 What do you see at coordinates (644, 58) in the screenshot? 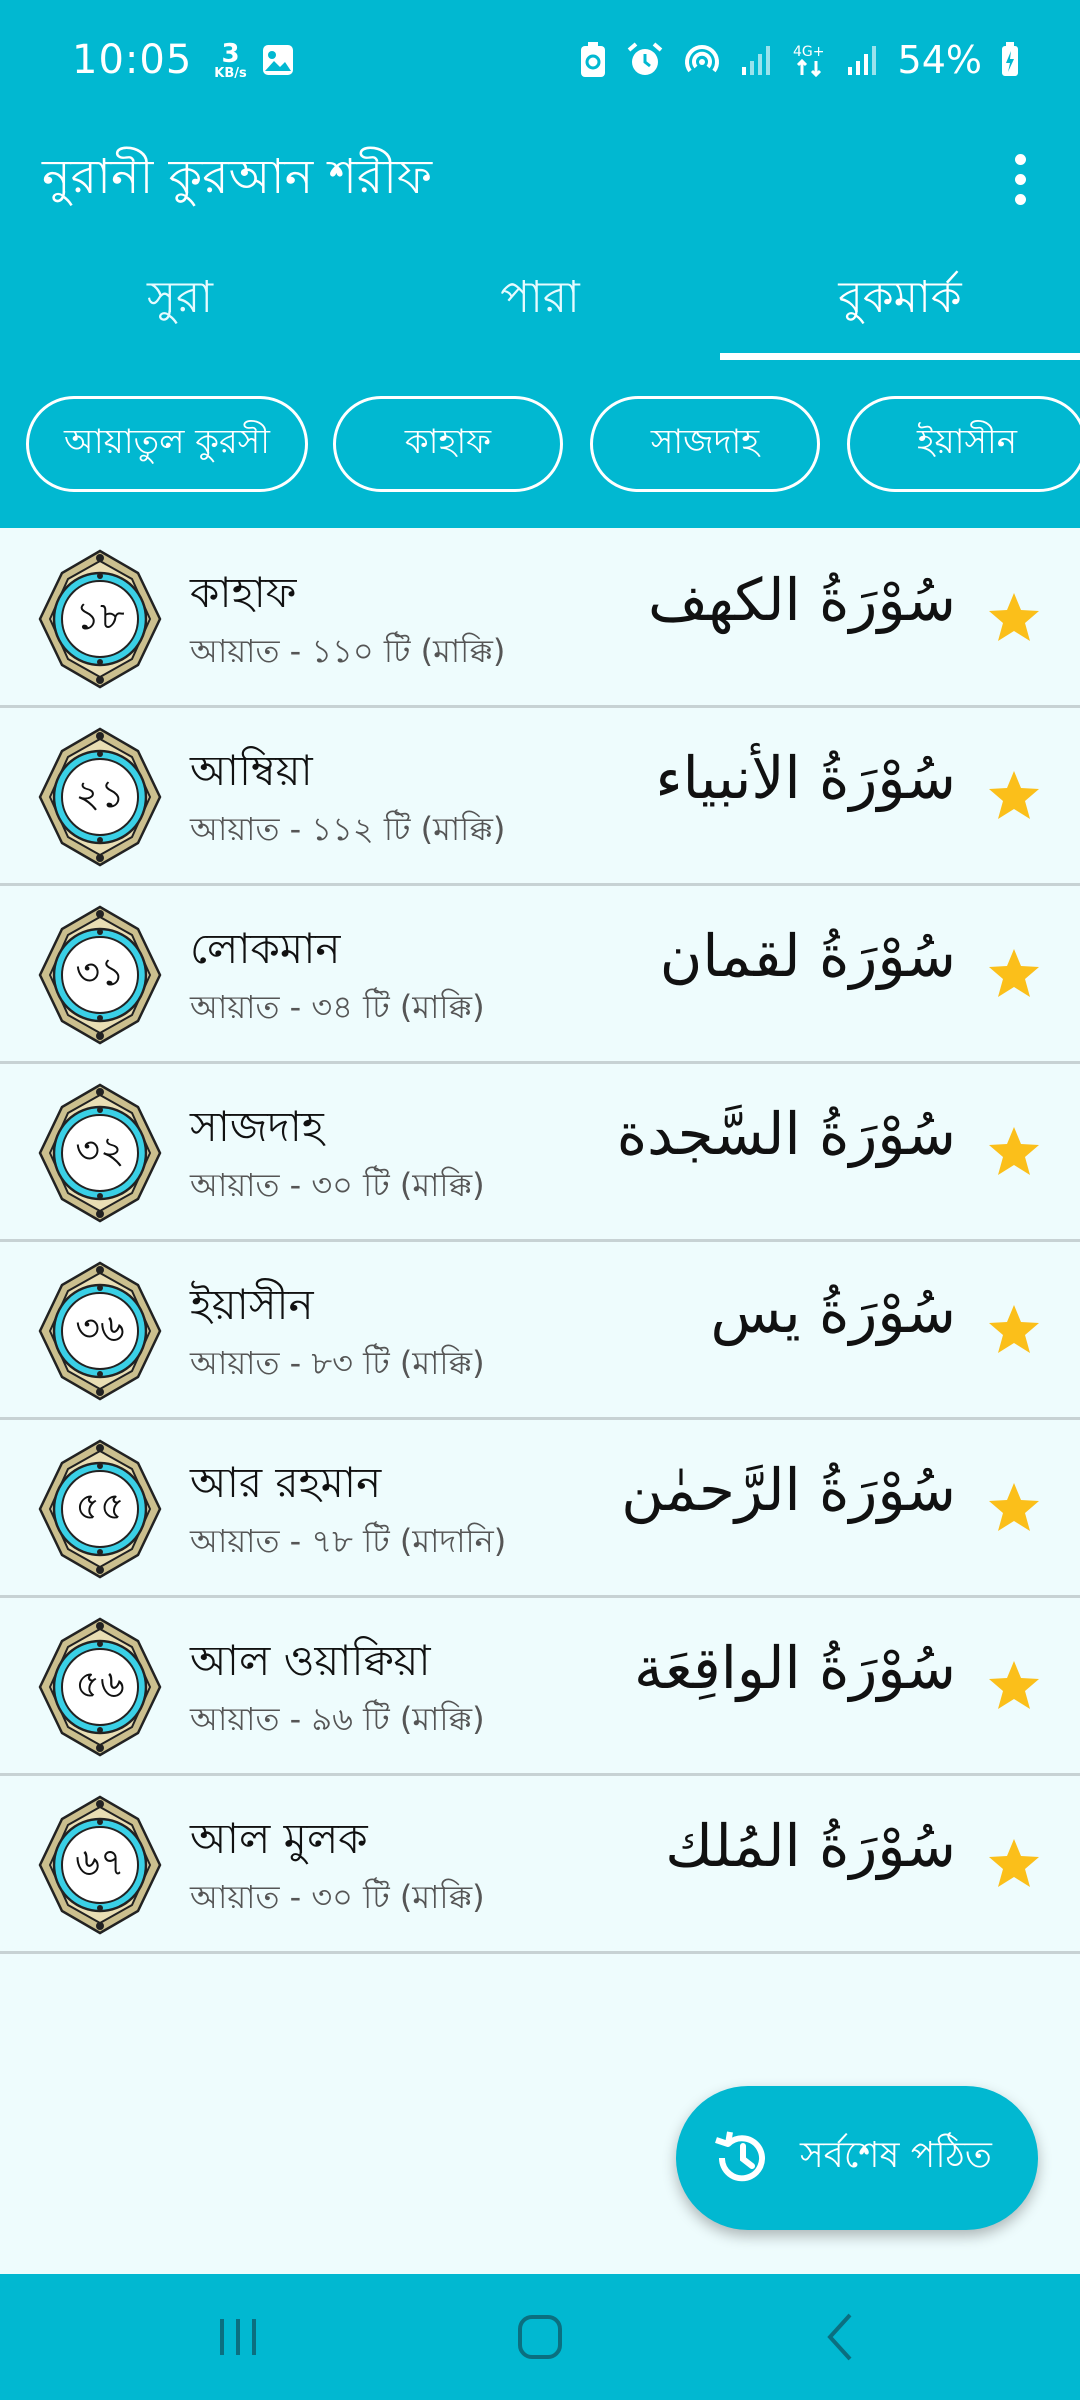
I see `alarm-icon` at bounding box center [644, 58].